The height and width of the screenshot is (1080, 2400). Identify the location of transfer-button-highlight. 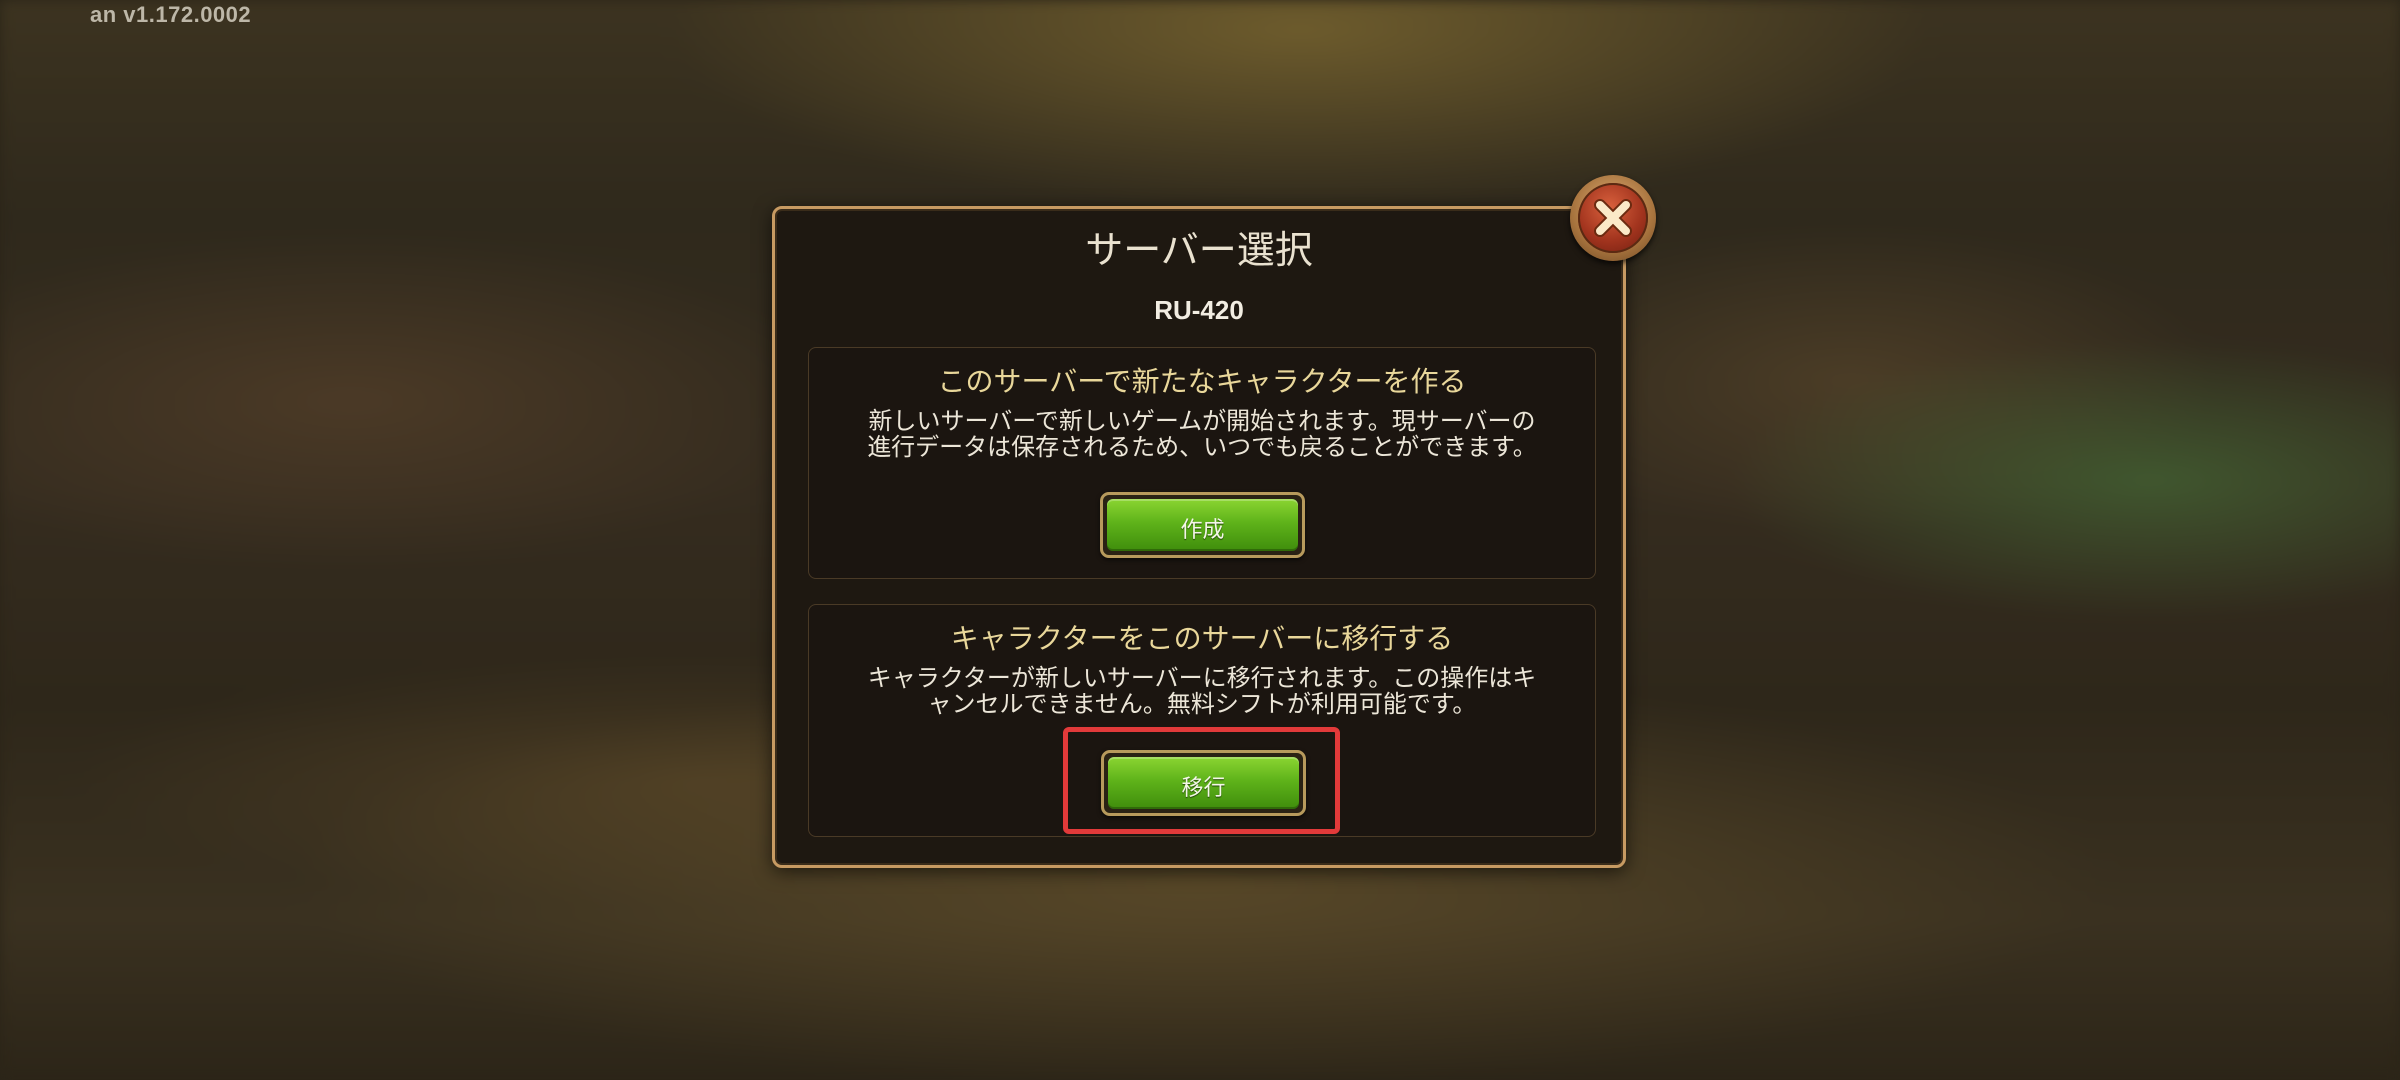
(1201, 780).